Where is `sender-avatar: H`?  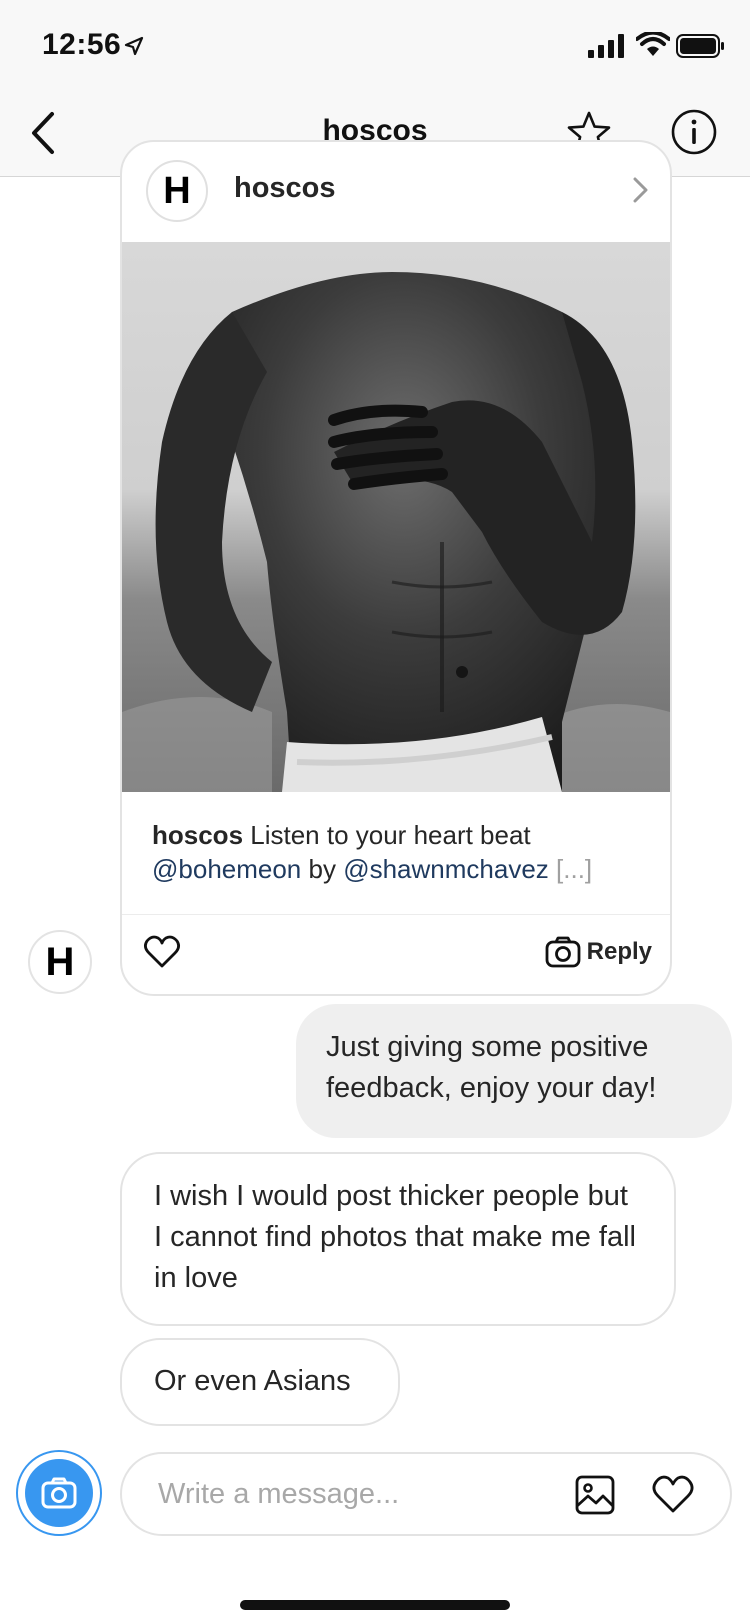 sender-avatar: H is located at coordinates (60, 962).